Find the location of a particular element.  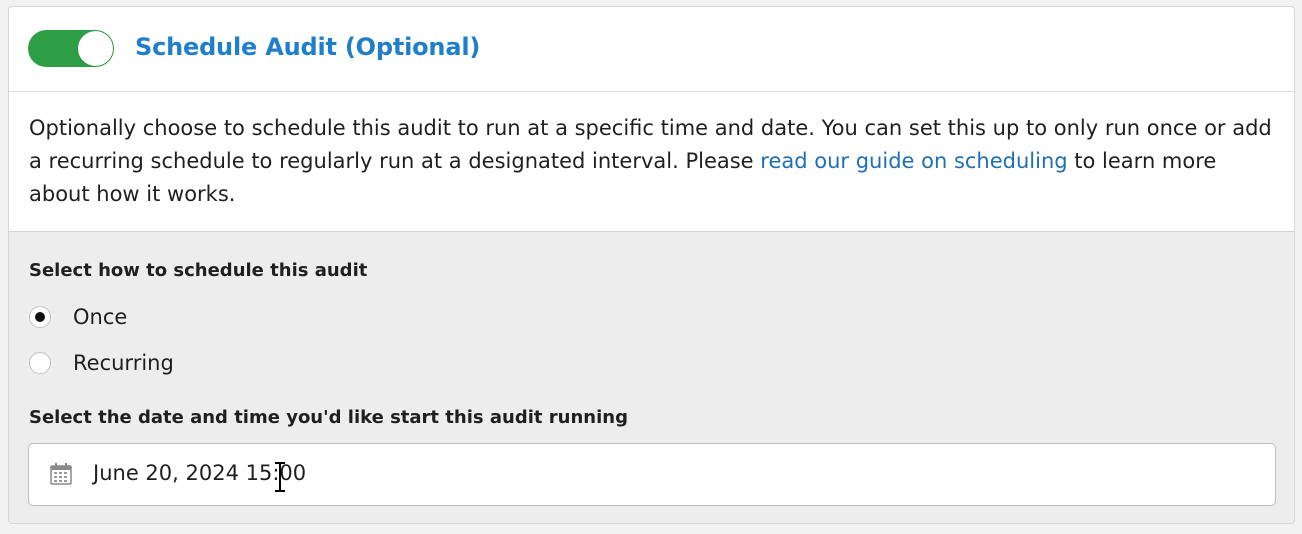

radio-option-once: Once is located at coordinates (78, 317).